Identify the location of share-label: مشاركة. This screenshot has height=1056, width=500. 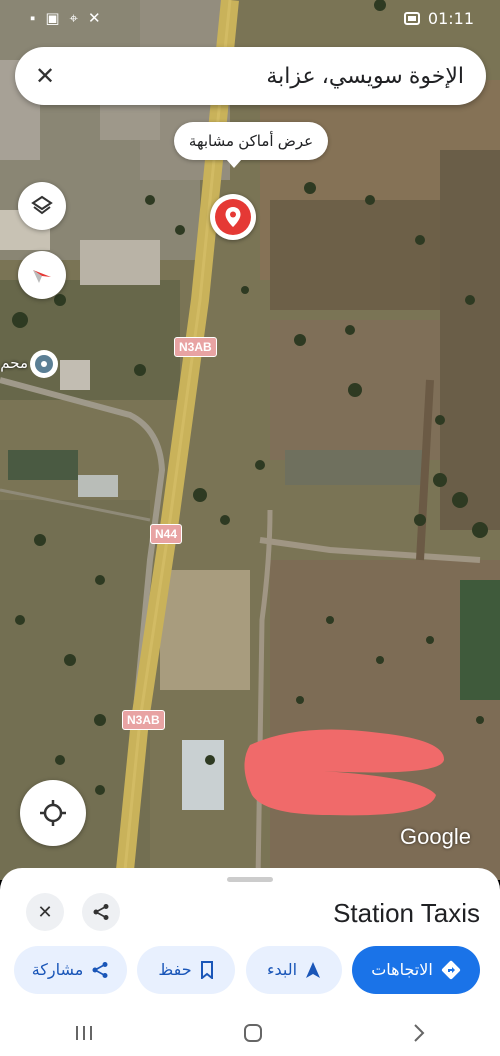
(57, 970).